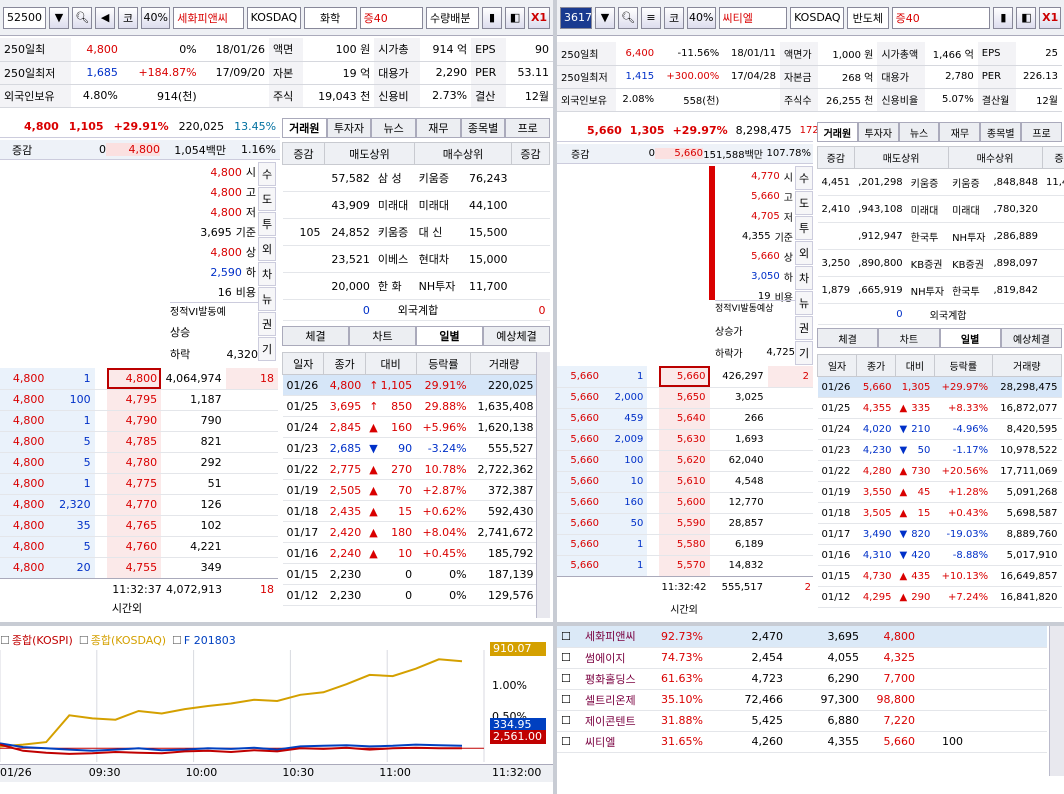  I want to click on side-tab-7: 기, so click(267, 349).